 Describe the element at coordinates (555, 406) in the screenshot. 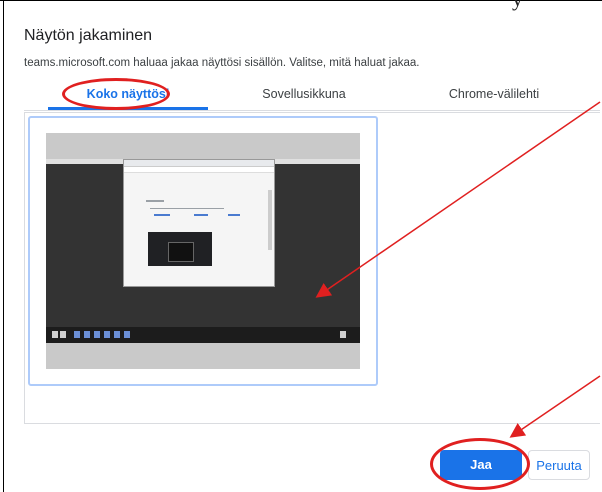

I see `annotation-arrow-to-share` at that location.